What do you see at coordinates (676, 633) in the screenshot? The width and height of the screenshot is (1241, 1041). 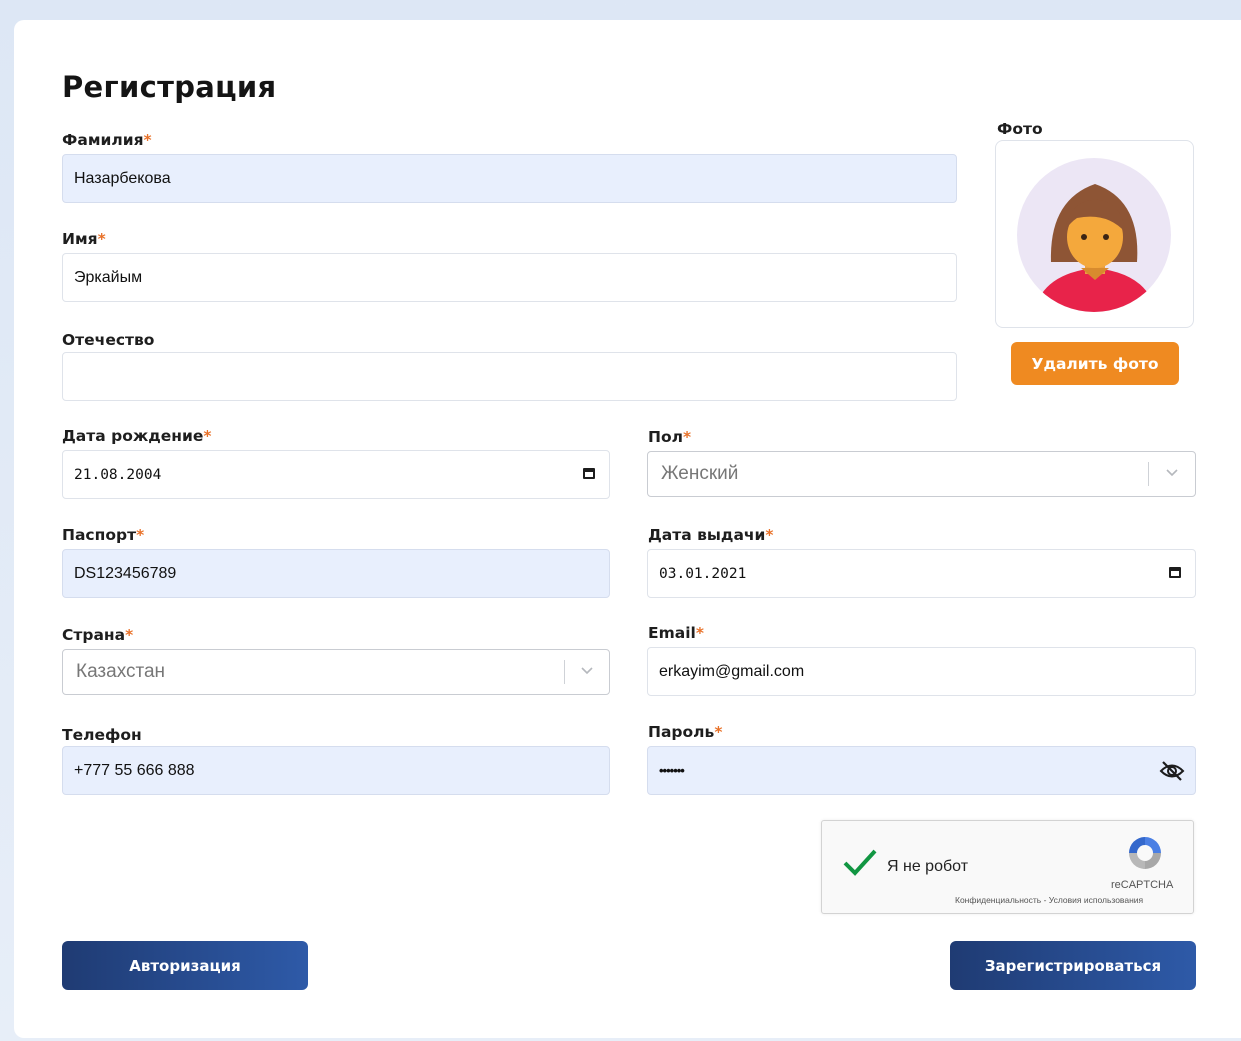 I see `email-label: Email*` at bounding box center [676, 633].